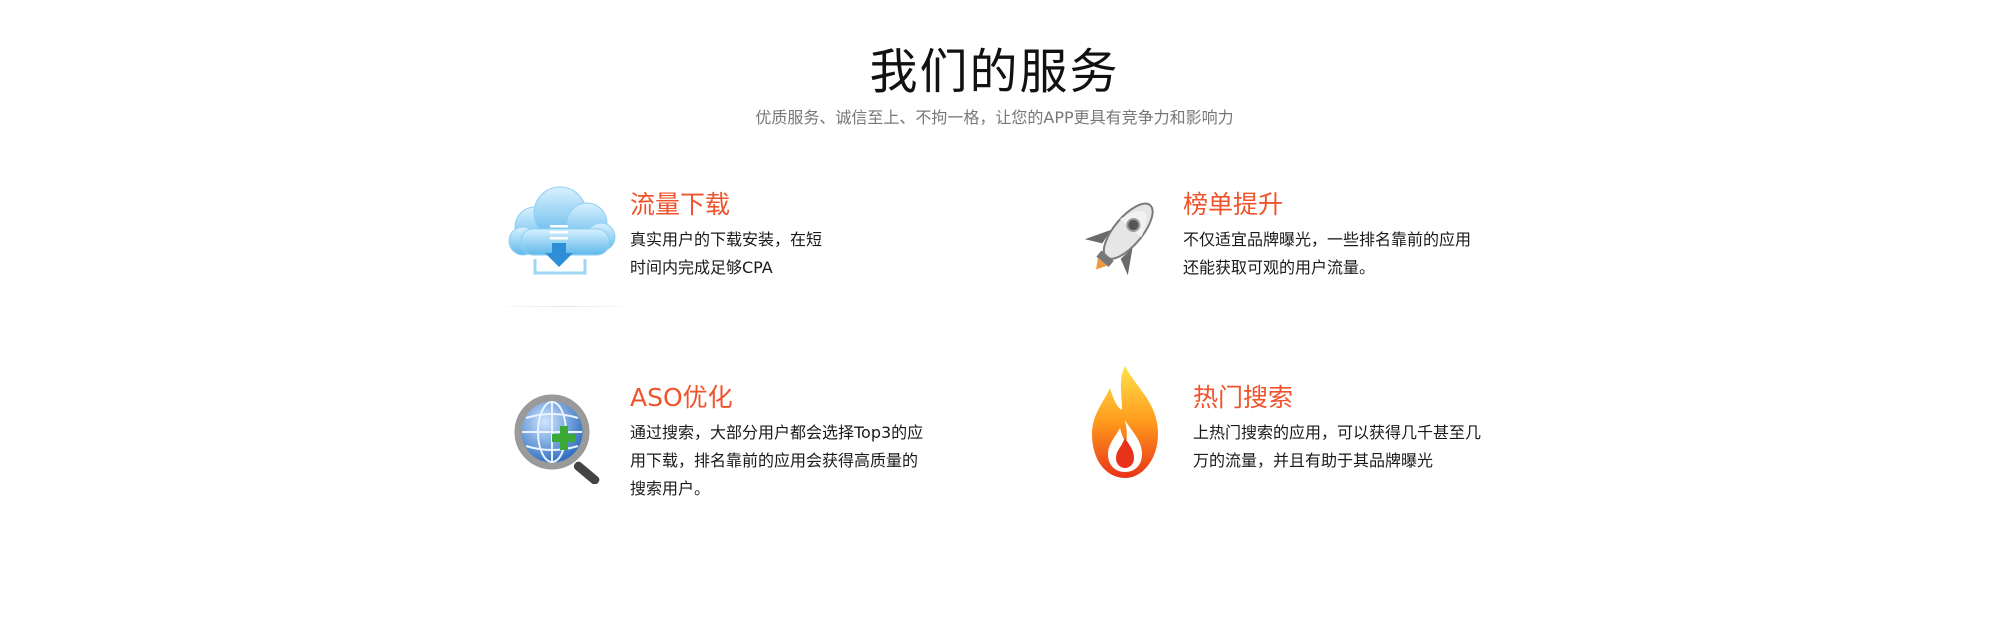  I want to click on service-title: ASO优化, so click(681, 397).